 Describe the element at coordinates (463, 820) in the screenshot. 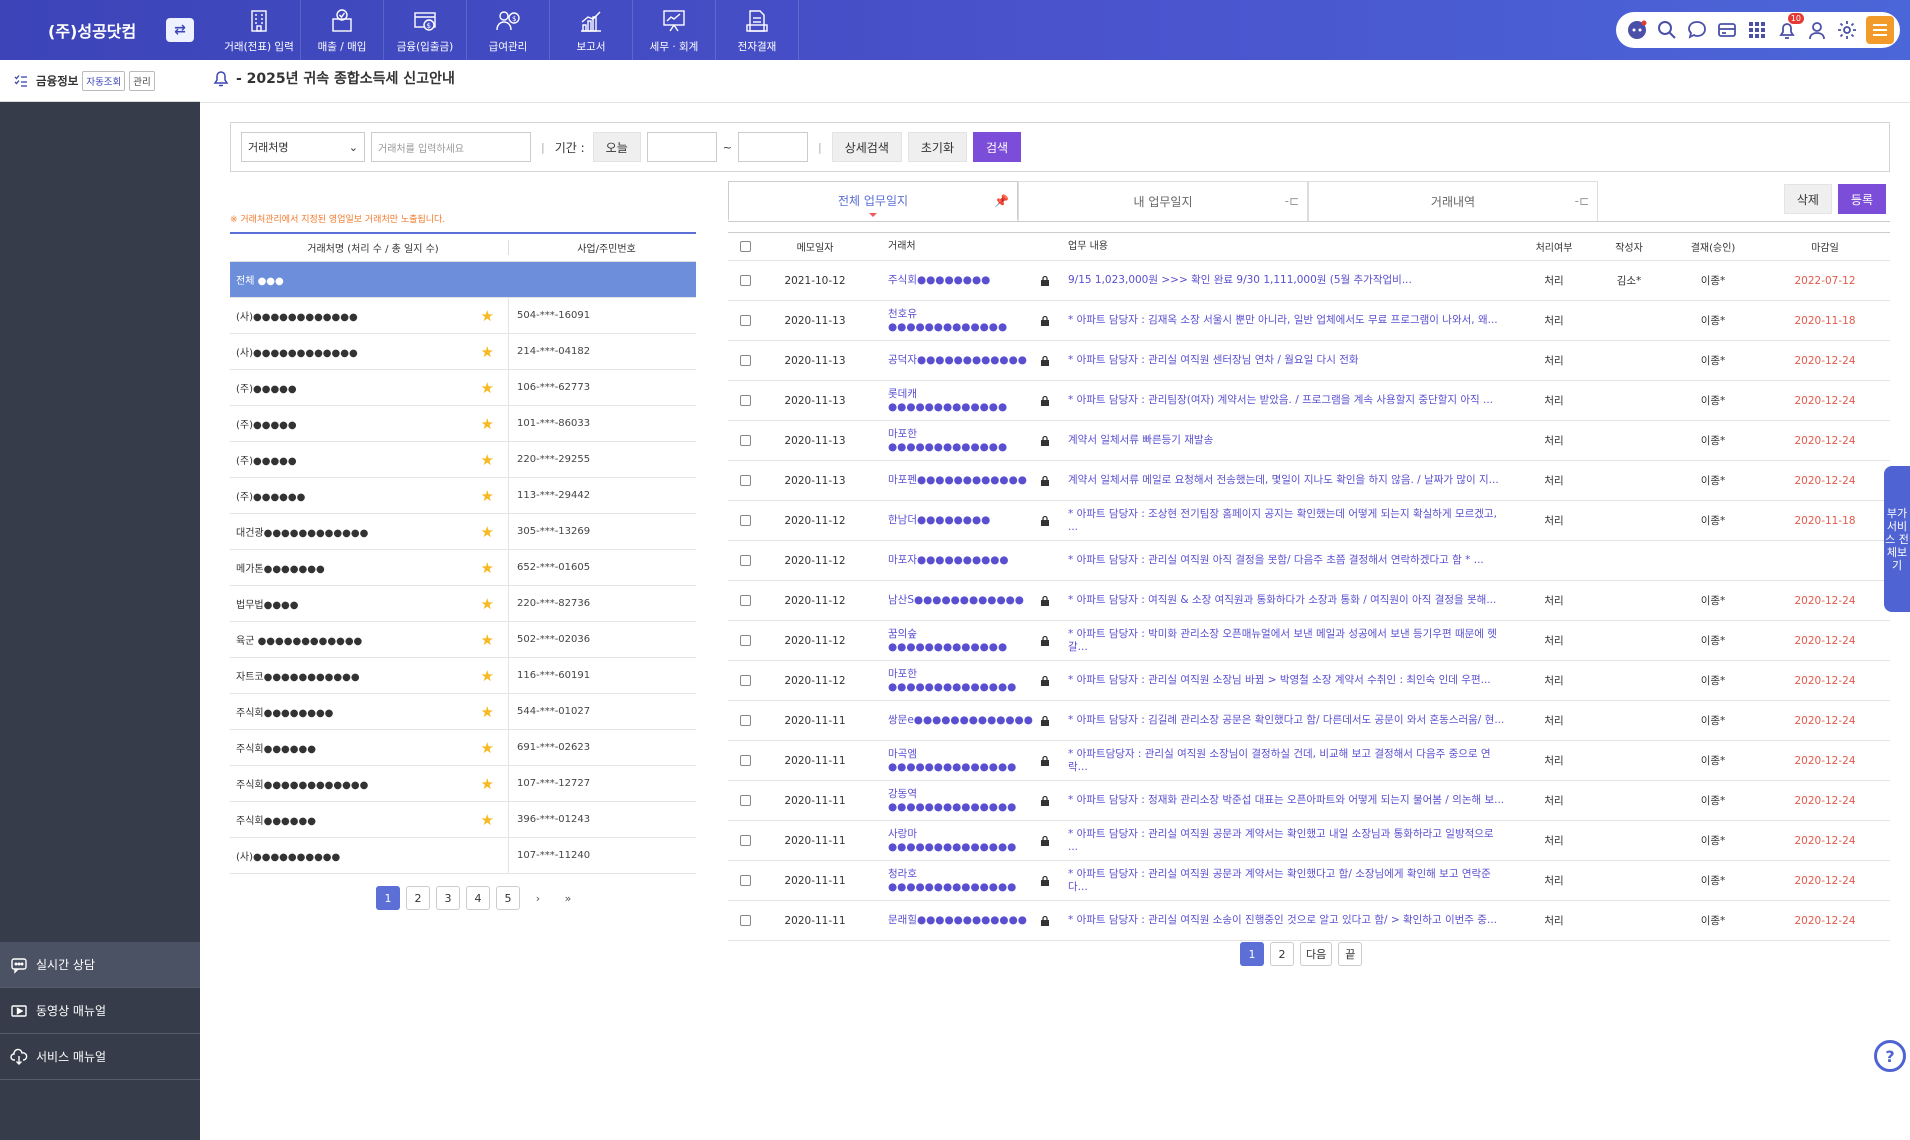

I see `client-row: 주식회●●●●●● ★ 396-***-01243` at that location.